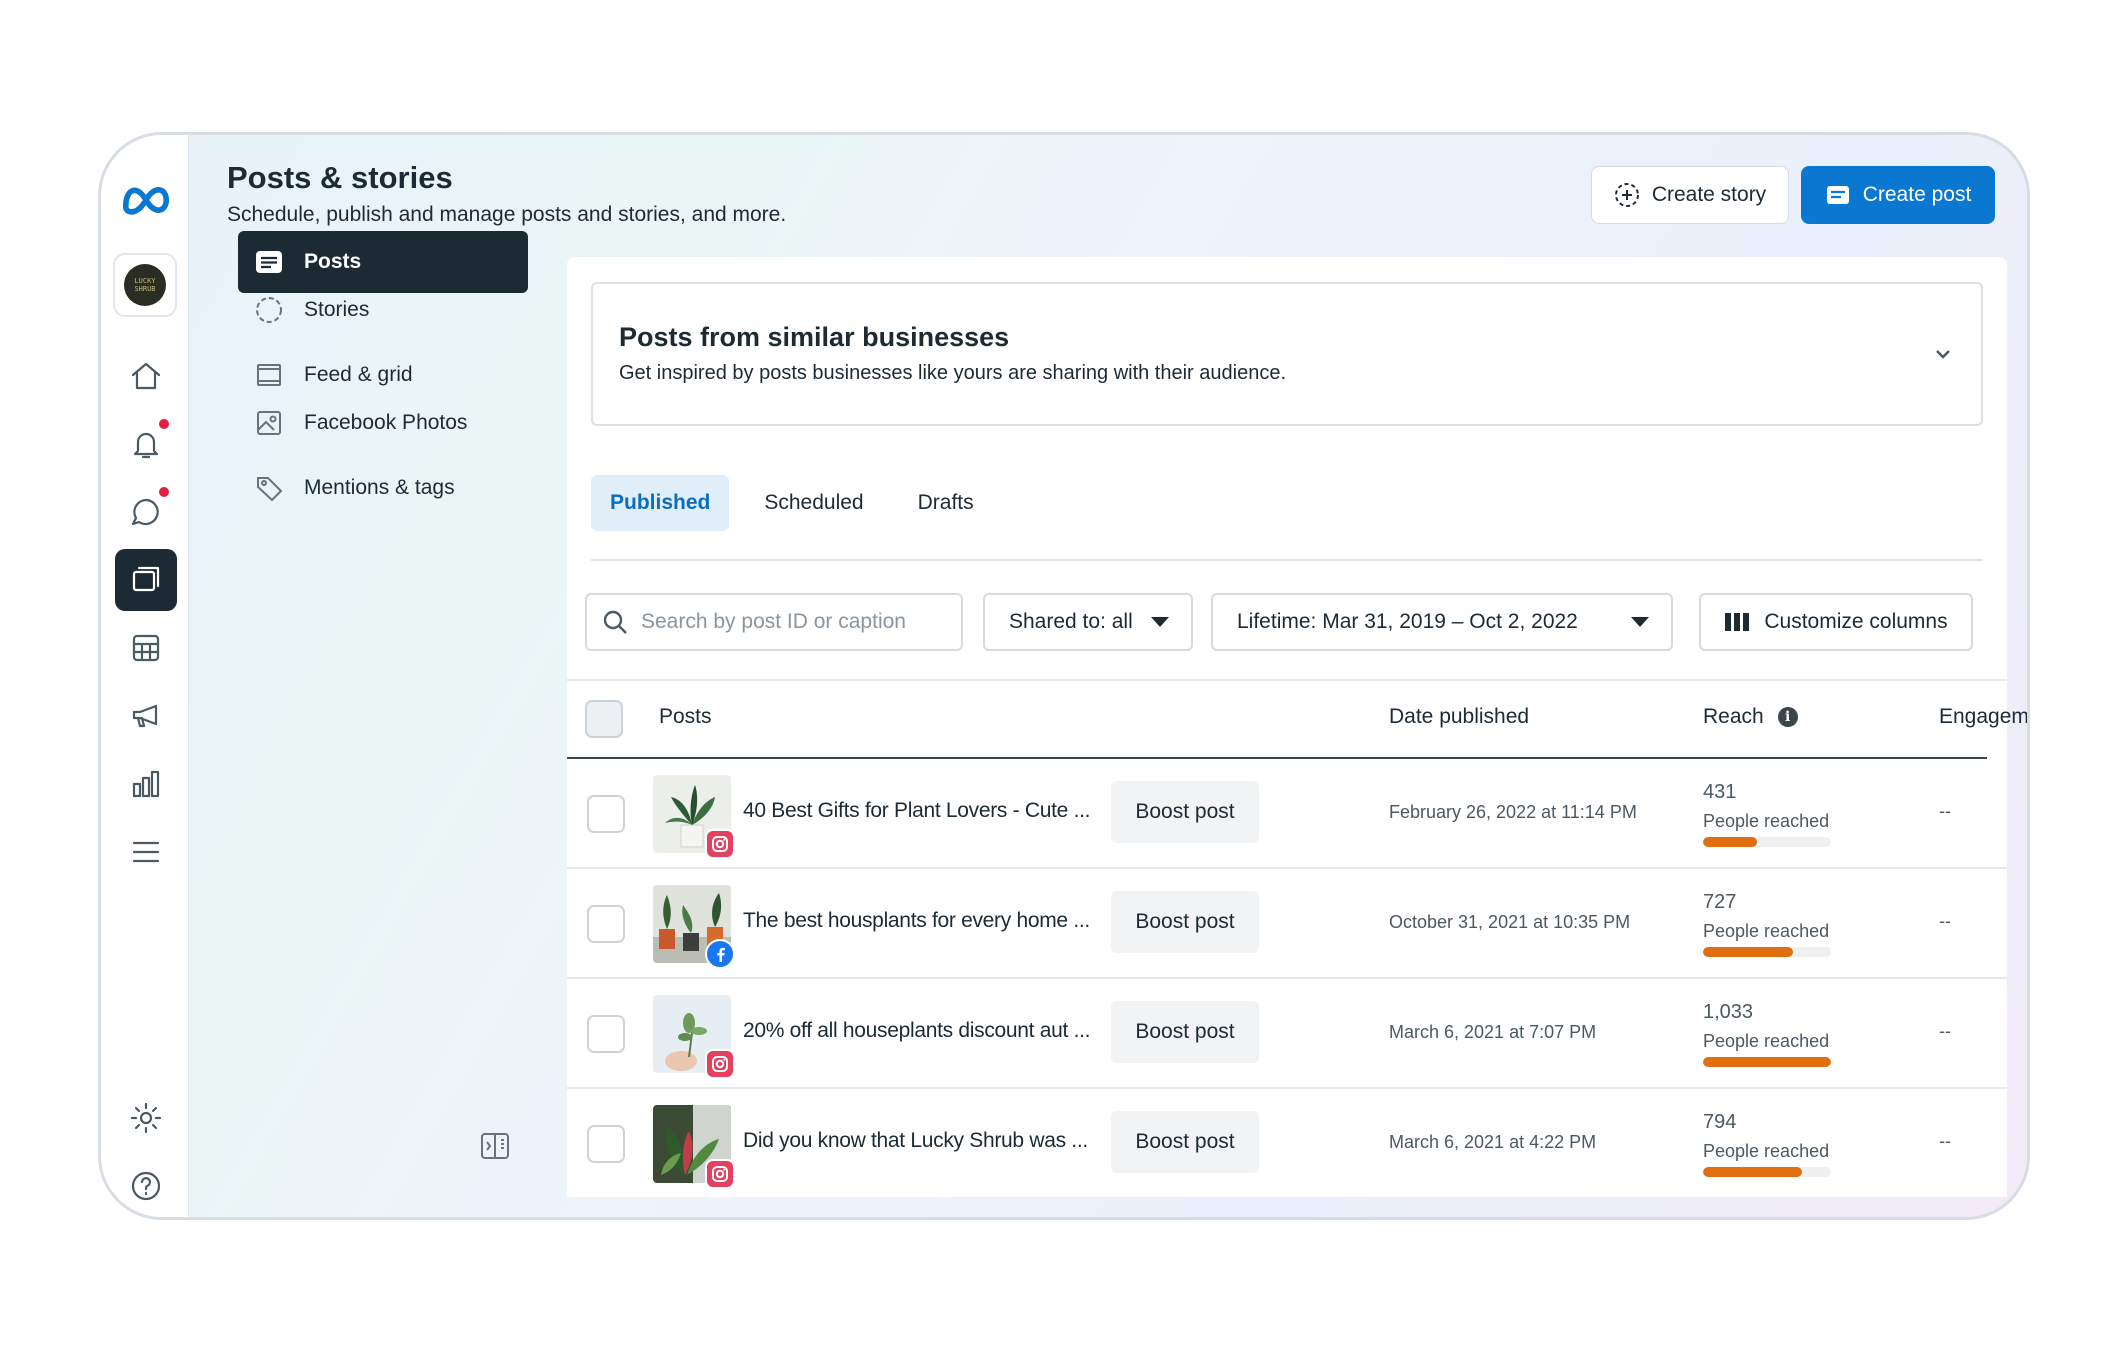 This screenshot has height=1350, width=2120. Describe the element at coordinates (1297, 719) in the screenshot. I see `table-header: Posts Date published Reachi Engagement` at that location.